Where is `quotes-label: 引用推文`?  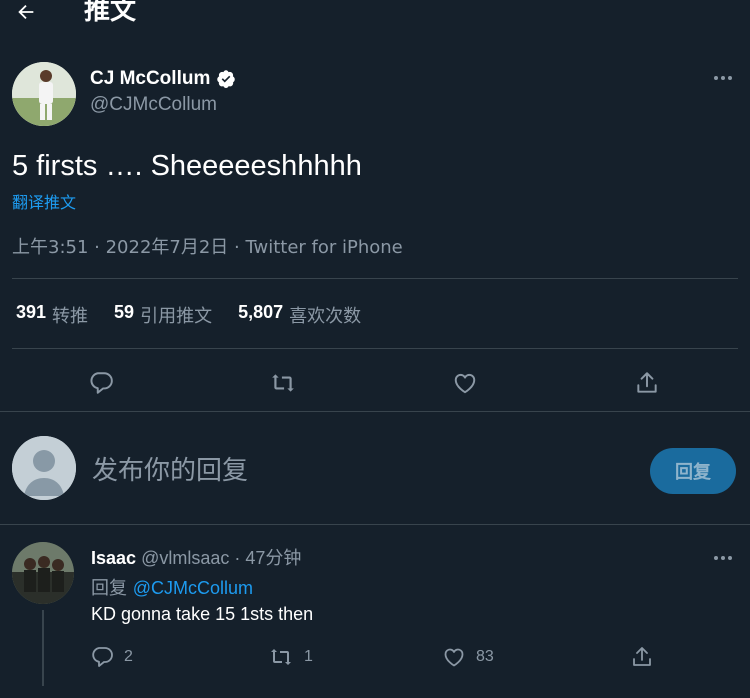
quotes-label: 引用推文 is located at coordinates (176, 316).